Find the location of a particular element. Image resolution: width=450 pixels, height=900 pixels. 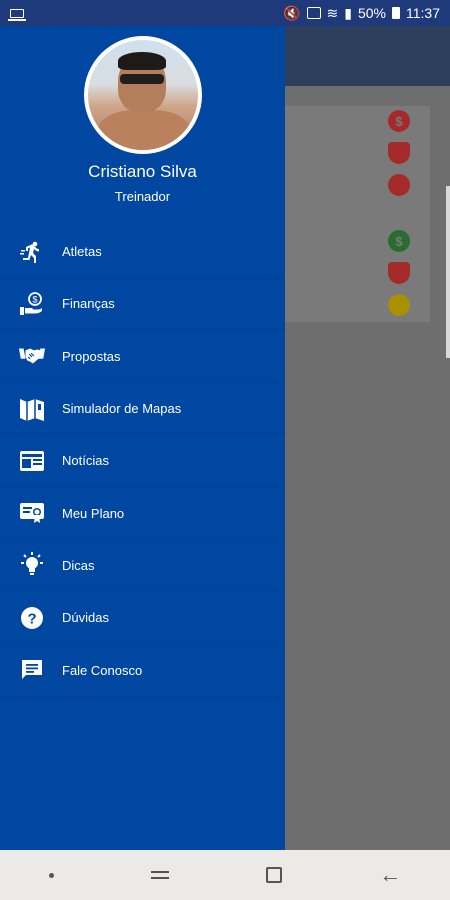

menu-label: Fale Conosco is located at coordinates (102, 670).